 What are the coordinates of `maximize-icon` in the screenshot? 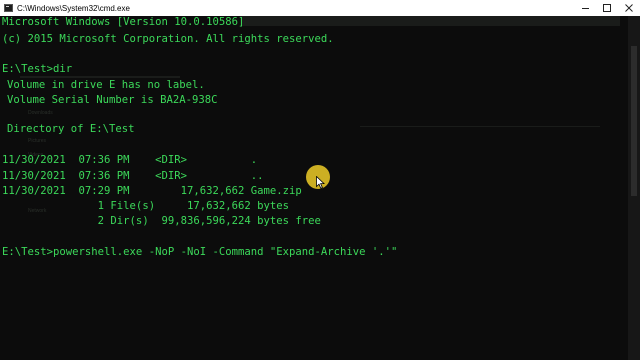 It's located at (607, 8).